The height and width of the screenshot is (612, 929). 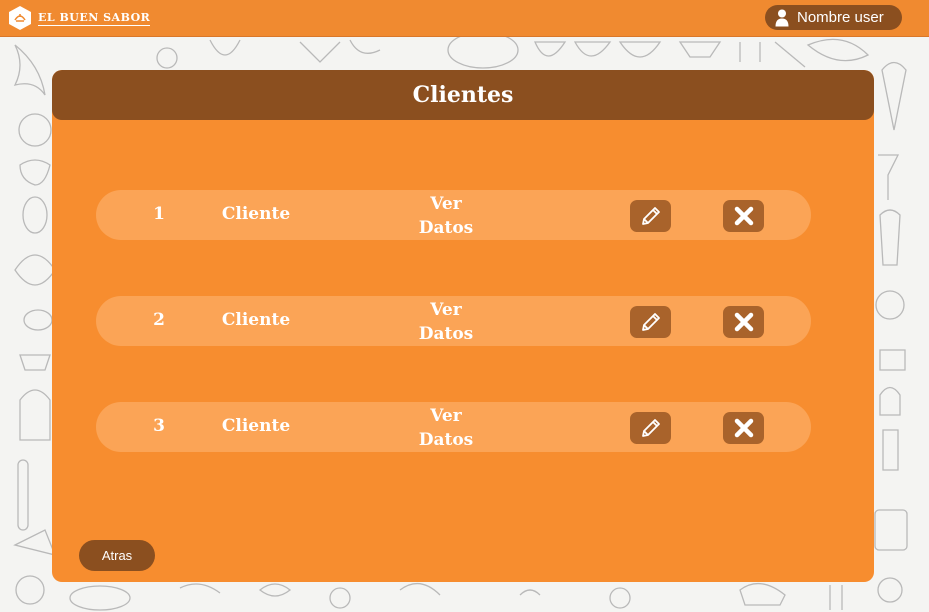 I want to click on back-button: Atras, so click(x=117, y=555).